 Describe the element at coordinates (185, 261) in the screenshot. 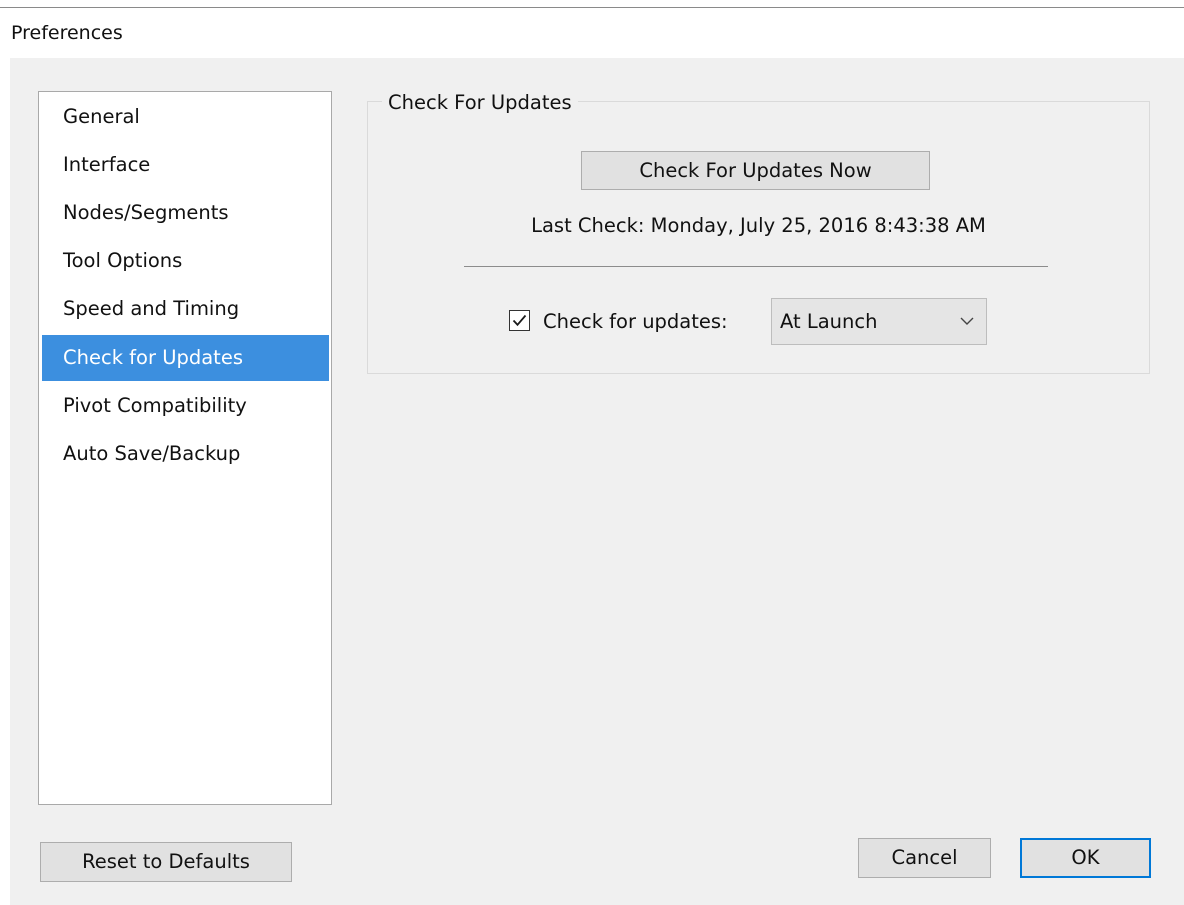

I see `sidebar-item-tool-options: Tool Options` at that location.